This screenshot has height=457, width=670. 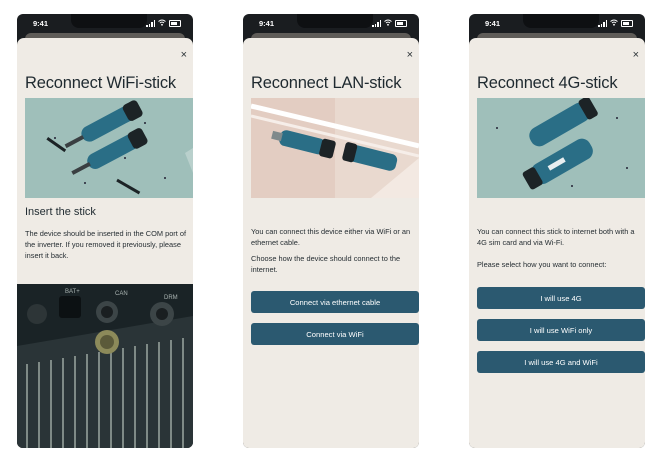 What do you see at coordinates (326, 83) in the screenshot?
I see `page-title: Reconnect LAN-stick` at bounding box center [326, 83].